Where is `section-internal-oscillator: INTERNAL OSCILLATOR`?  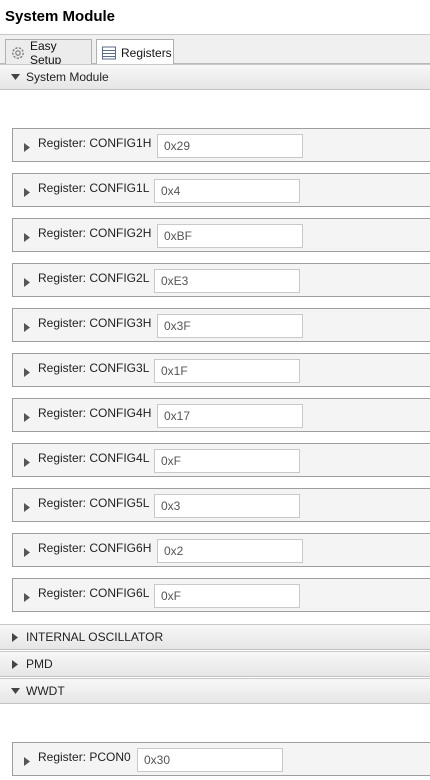 section-internal-oscillator: INTERNAL OSCILLATOR is located at coordinates (215, 637).